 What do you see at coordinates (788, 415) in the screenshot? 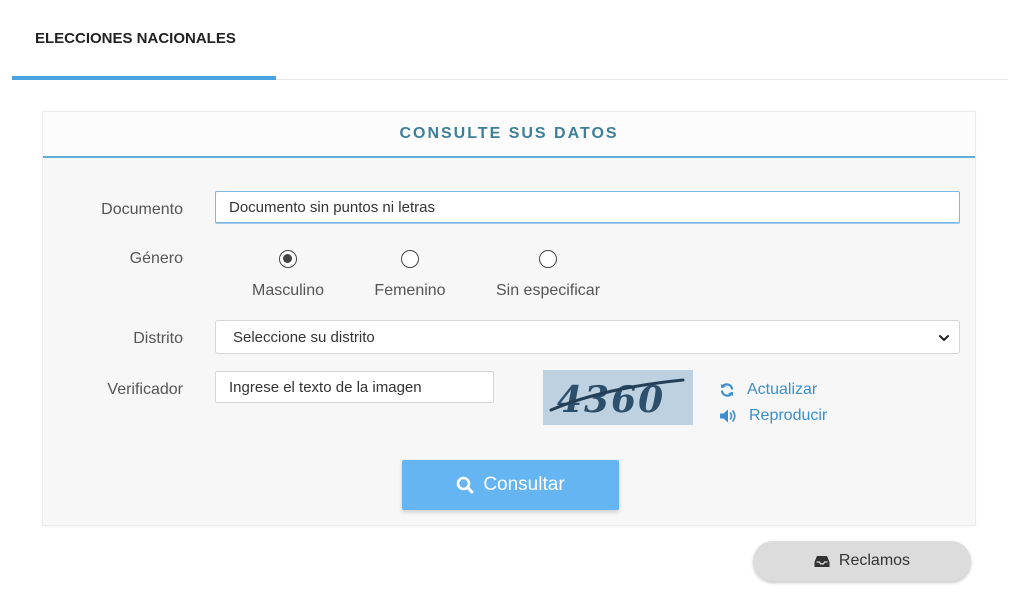
I see `audio-label: Reproducir` at bounding box center [788, 415].